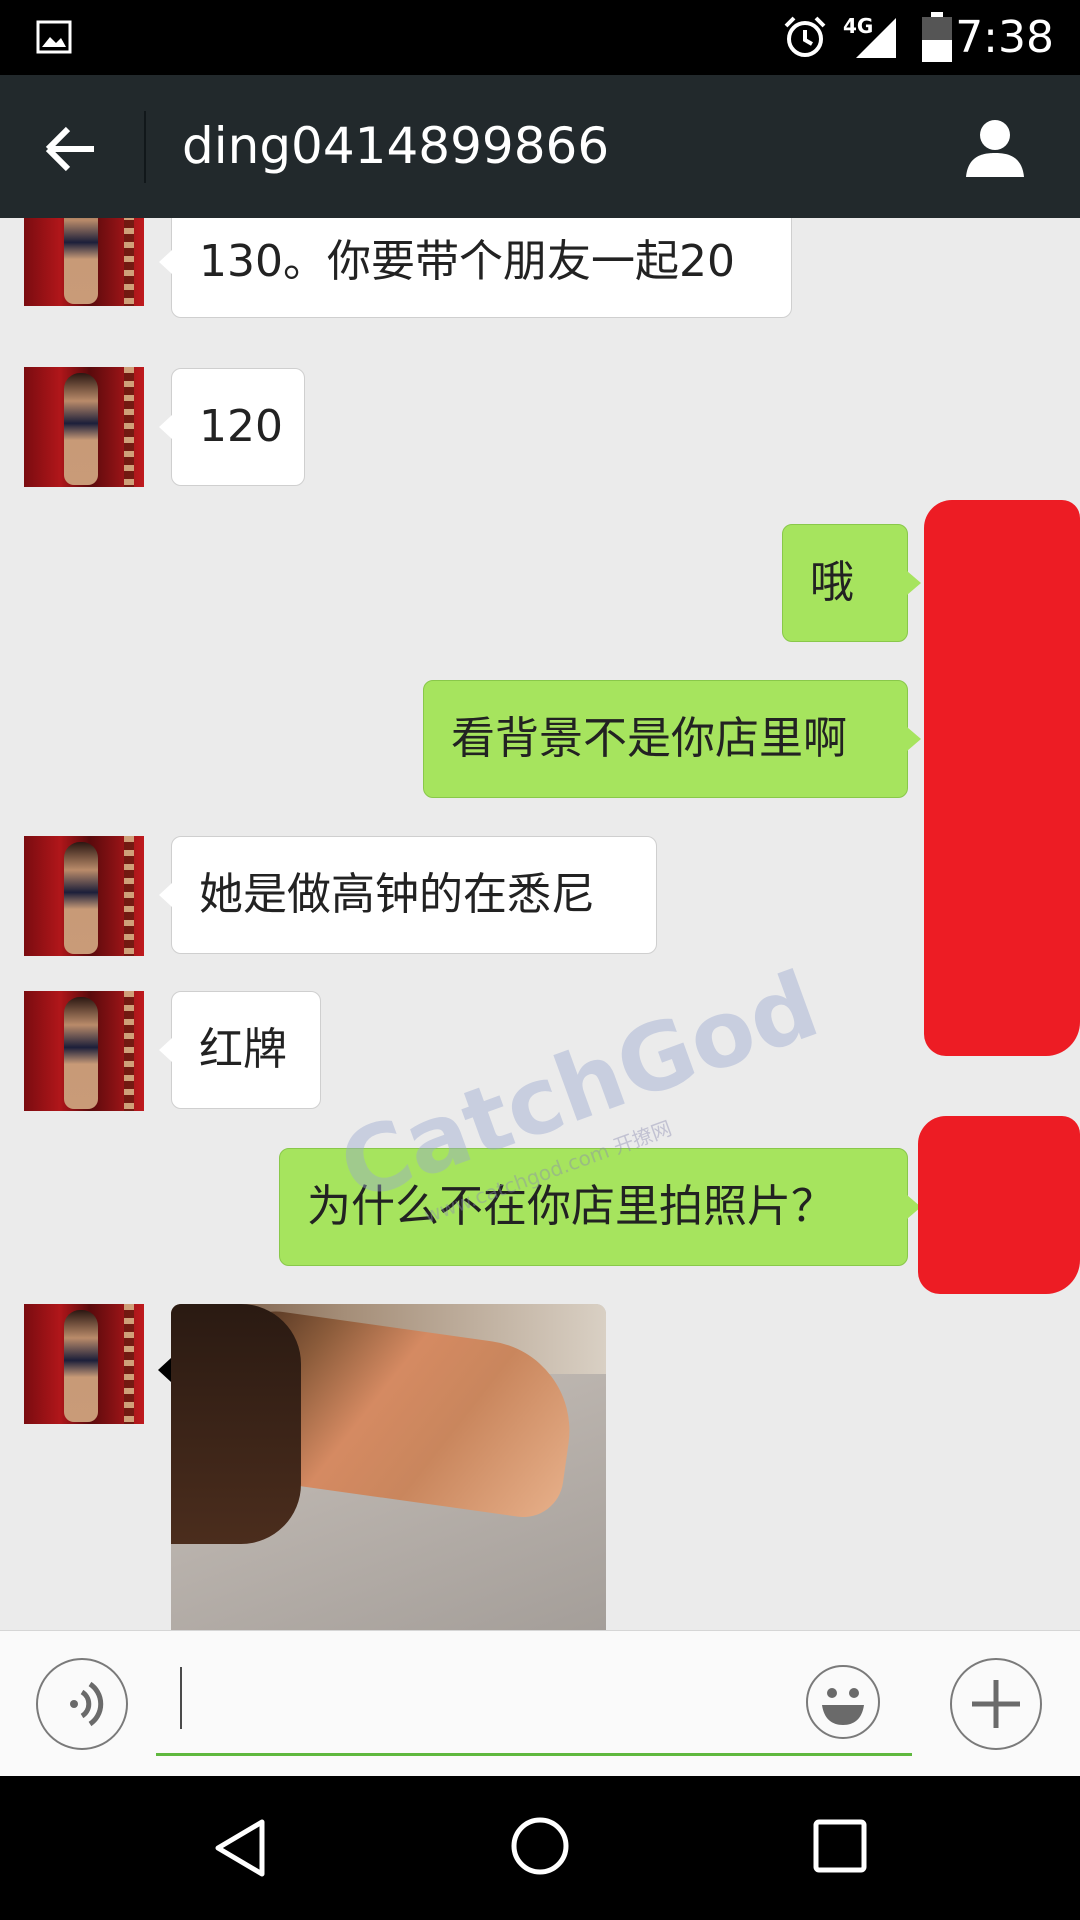 Image resolution: width=1080 pixels, height=1920 pixels. I want to click on arrow-left-icon, so click(69, 149).